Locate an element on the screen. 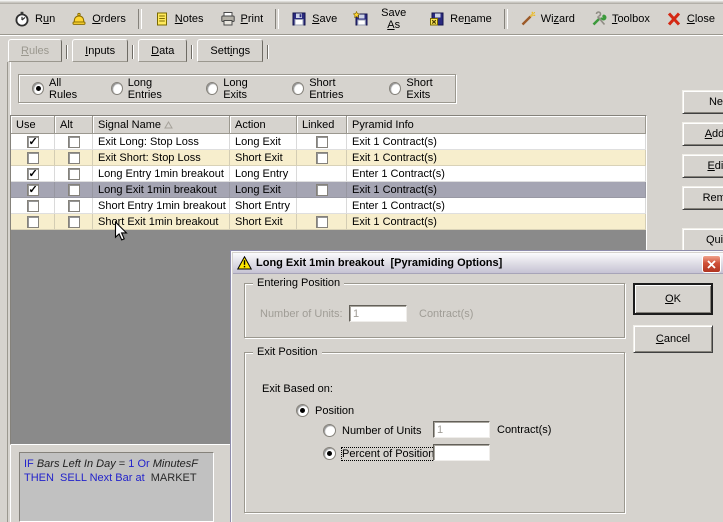 This screenshot has width=723, height=522. tab-settings: Settings is located at coordinates (230, 50).